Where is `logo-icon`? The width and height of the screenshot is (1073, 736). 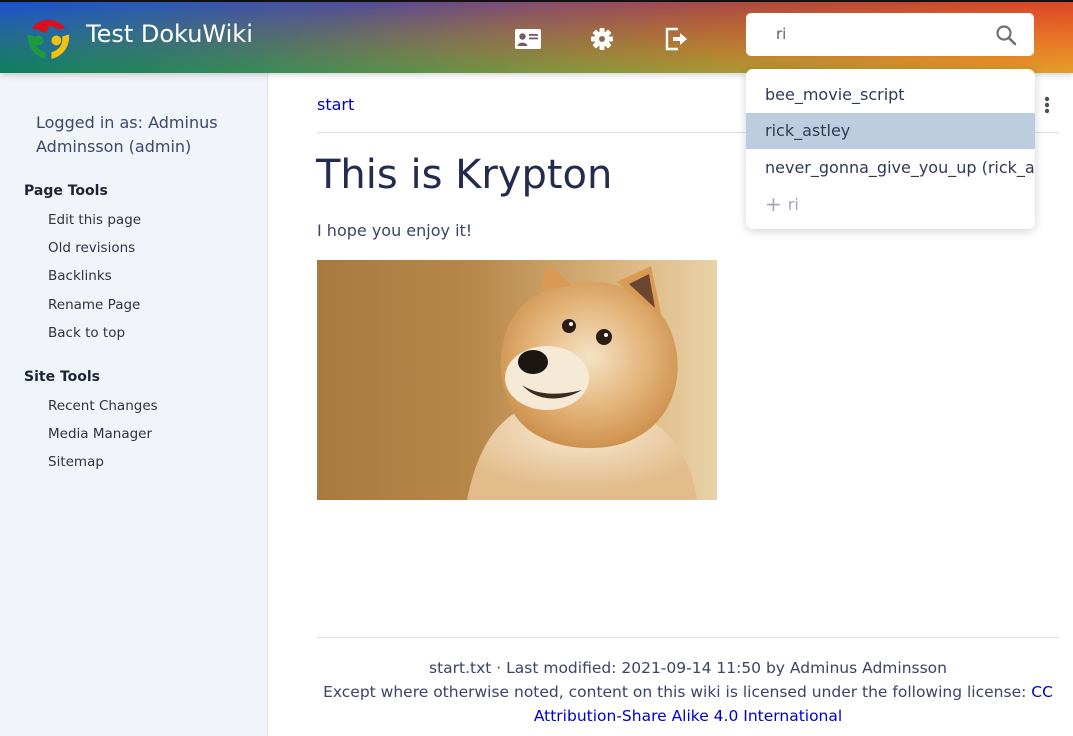 logo-icon is located at coordinates (48, 37).